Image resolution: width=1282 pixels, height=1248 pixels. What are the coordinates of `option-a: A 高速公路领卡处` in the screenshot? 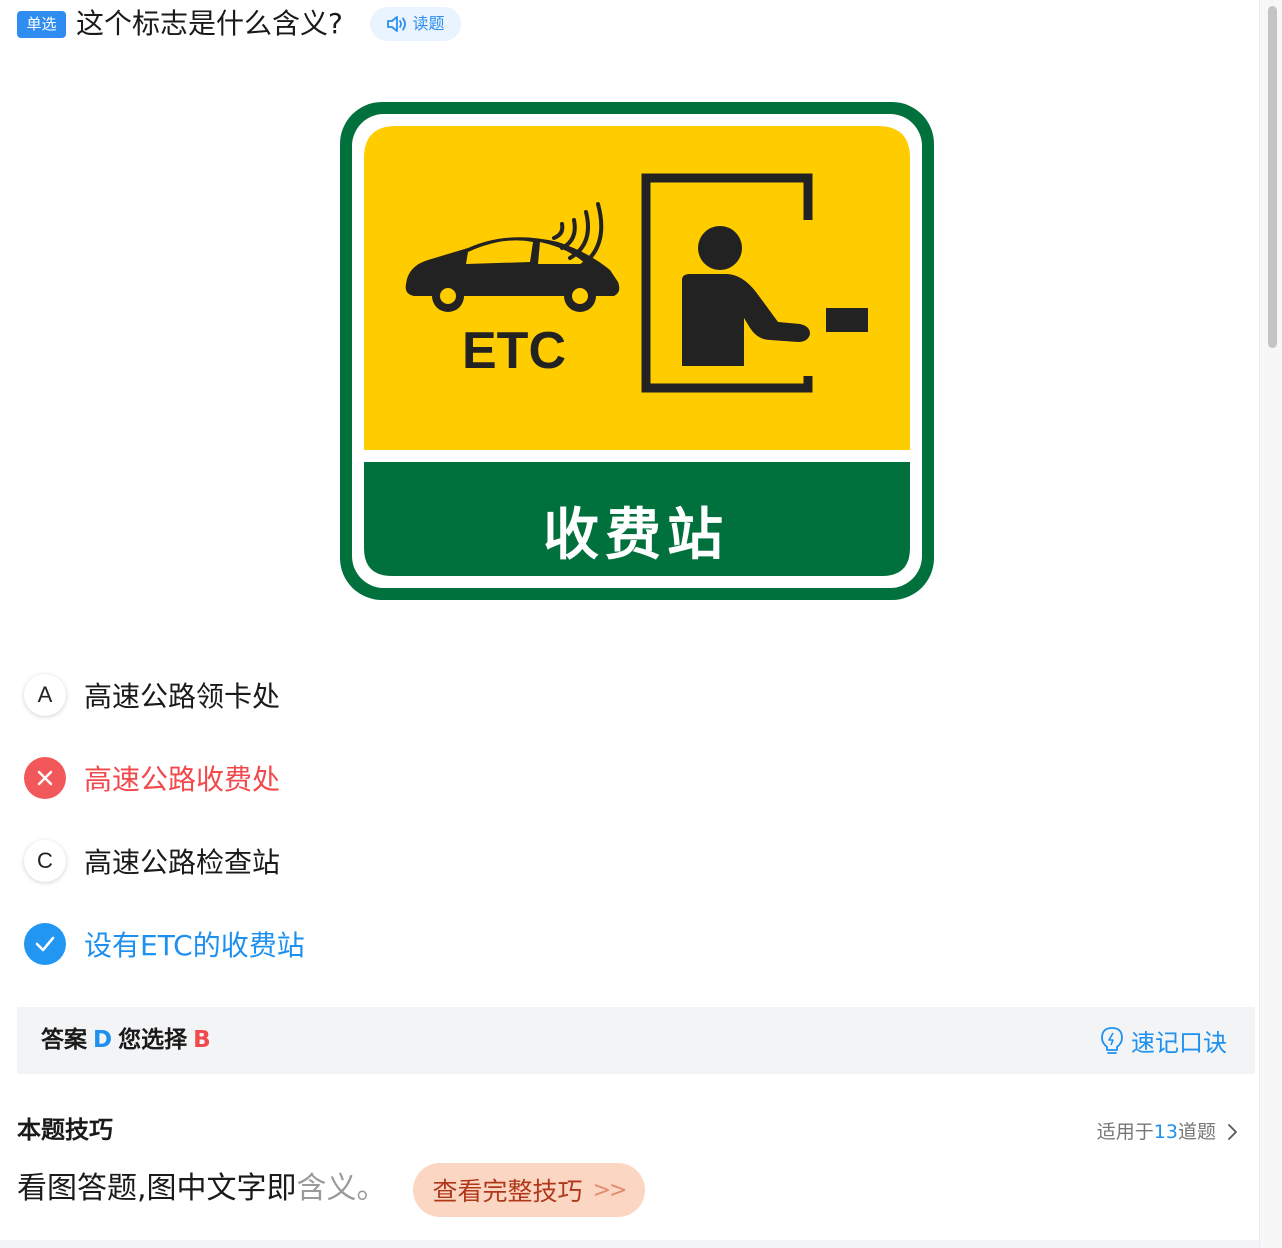 It's located at (152, 695).